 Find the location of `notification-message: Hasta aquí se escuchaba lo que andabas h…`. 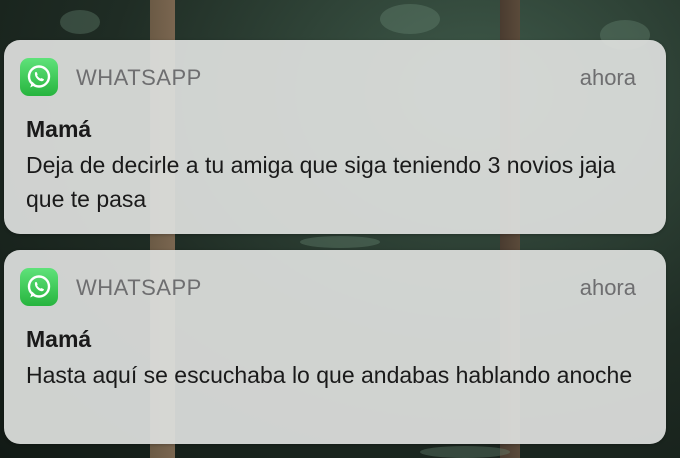

notification-message: Hasta aquí se escuchaba lo que andabas h… is located at coordinates (329, 375).